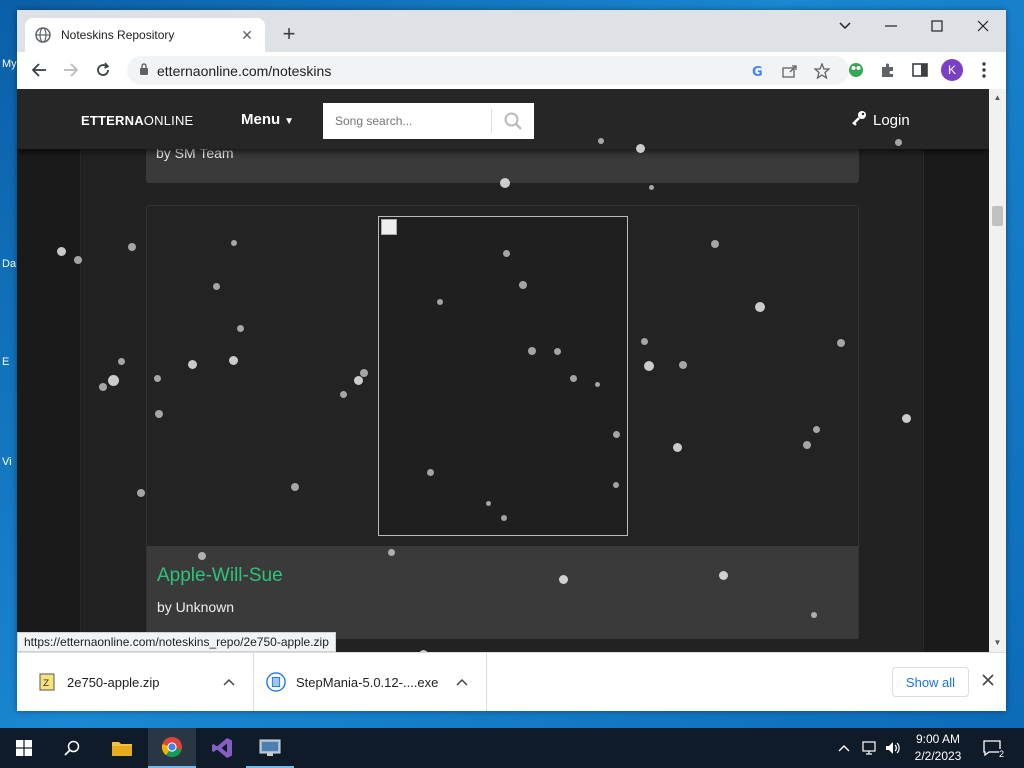 This screenshot has height=768, width=1024. I want to click on puzzle-extensions-icon, so click(888, 70).